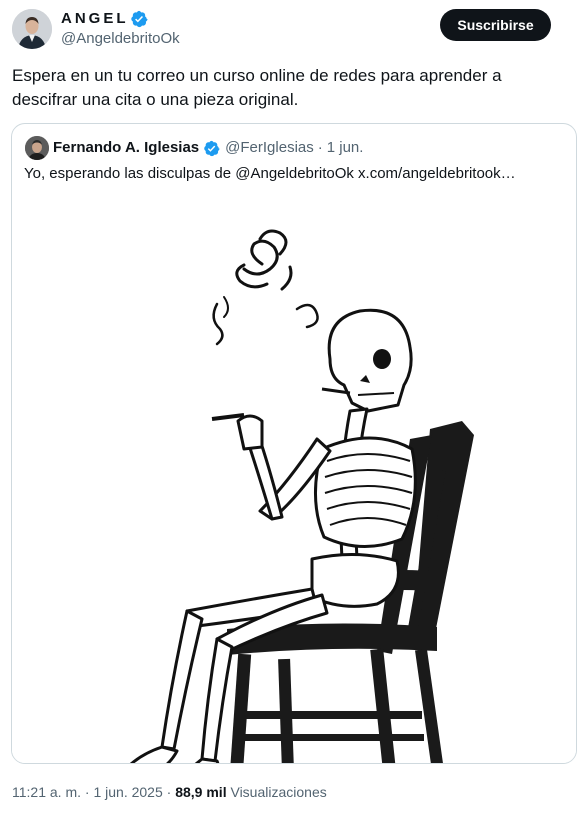  I want to click on tweet-date: 1 jun. 2025, so click(127, 792).